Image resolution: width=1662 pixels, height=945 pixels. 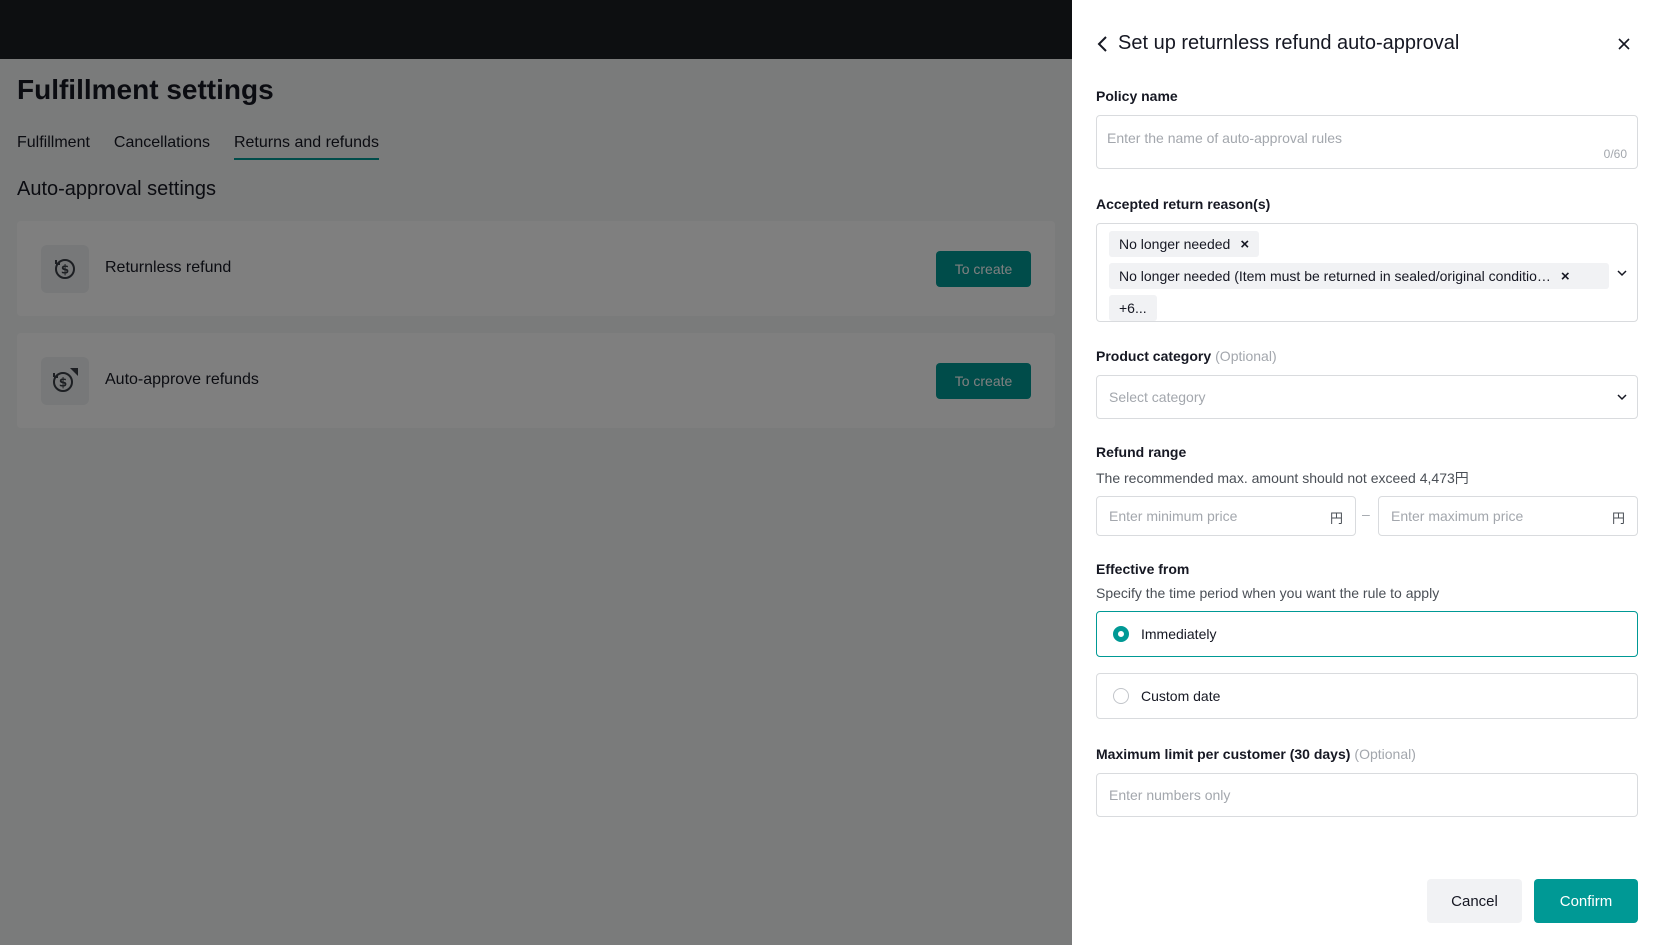 I want to click on maximum-price-placeholder: Enter maximum price, so click(x=1457, y=516).